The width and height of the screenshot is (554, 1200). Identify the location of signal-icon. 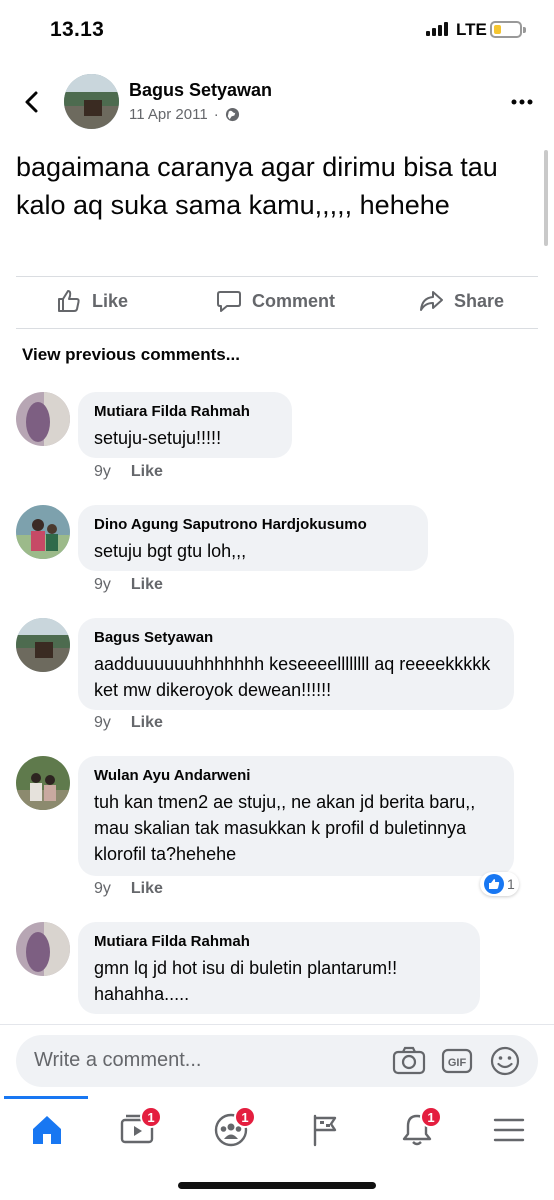
(439, 29).